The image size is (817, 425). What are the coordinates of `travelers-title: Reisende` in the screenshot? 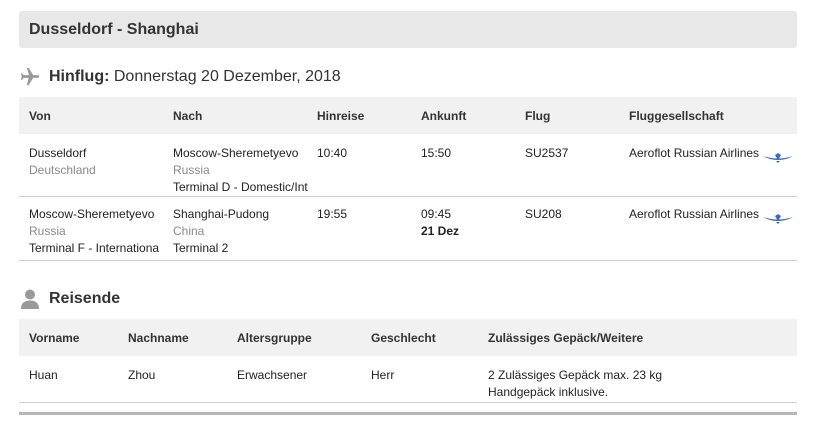 It's located at (85, 298).